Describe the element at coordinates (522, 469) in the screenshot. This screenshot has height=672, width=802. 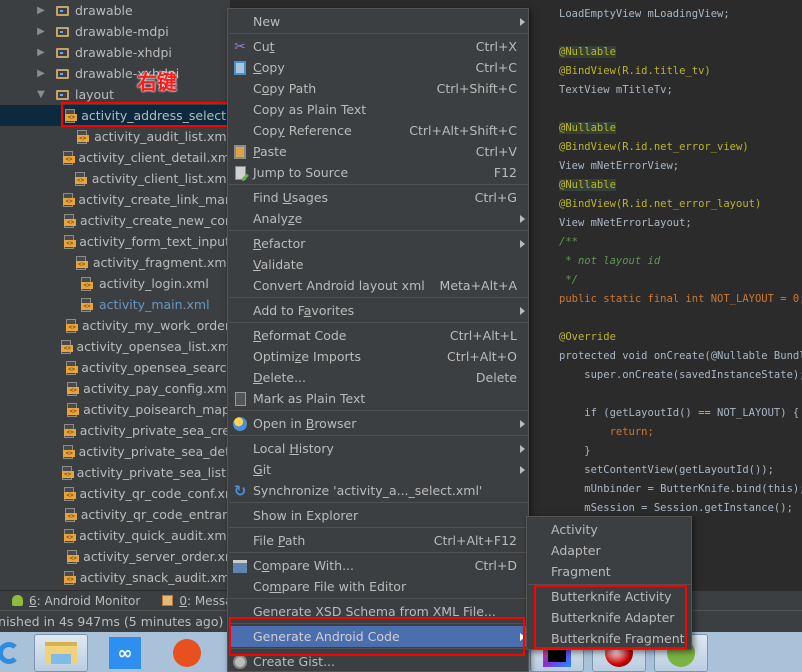
I see `submenu-arrow-icon` at that location.